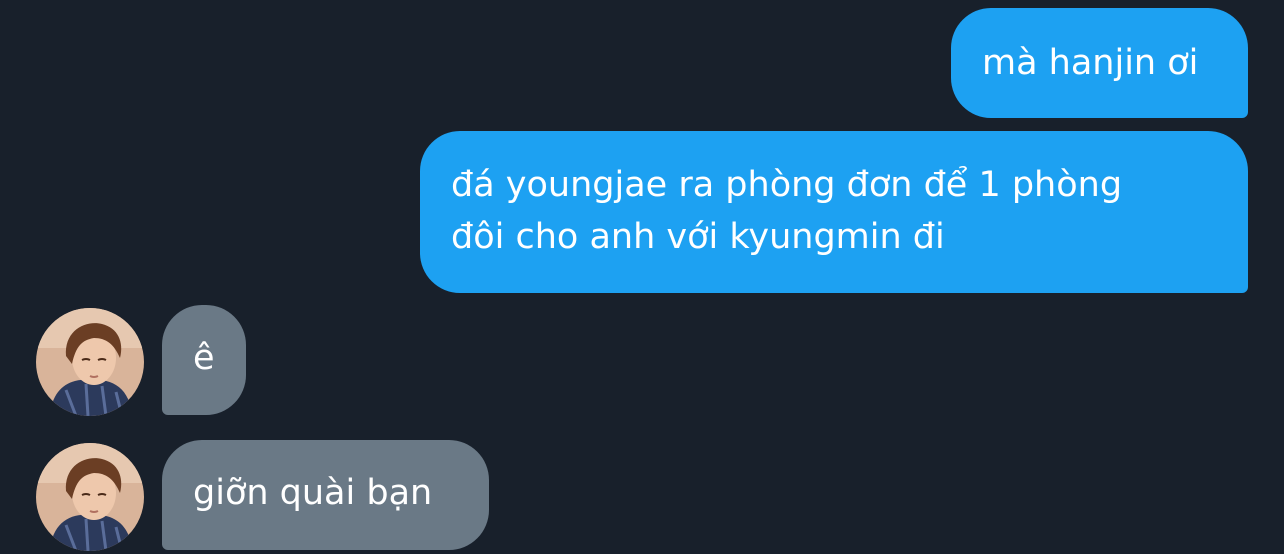 This screenshot has height=554, width=1284. What do you see at coordinates (787, 185) in the screenshot?
I see `message-text: đá youngjae ra phòng đơn để 1 phòng` at bounding box center [787, 185].